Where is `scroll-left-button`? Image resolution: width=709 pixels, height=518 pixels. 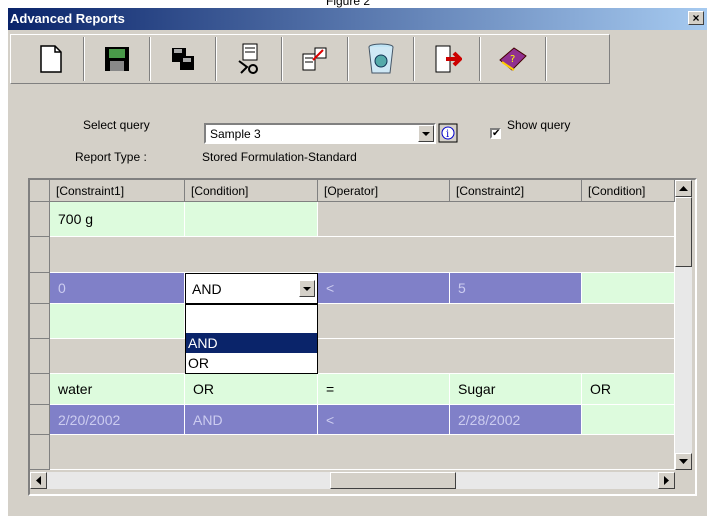 scroll-left-button is located at coordinates (38, 480).